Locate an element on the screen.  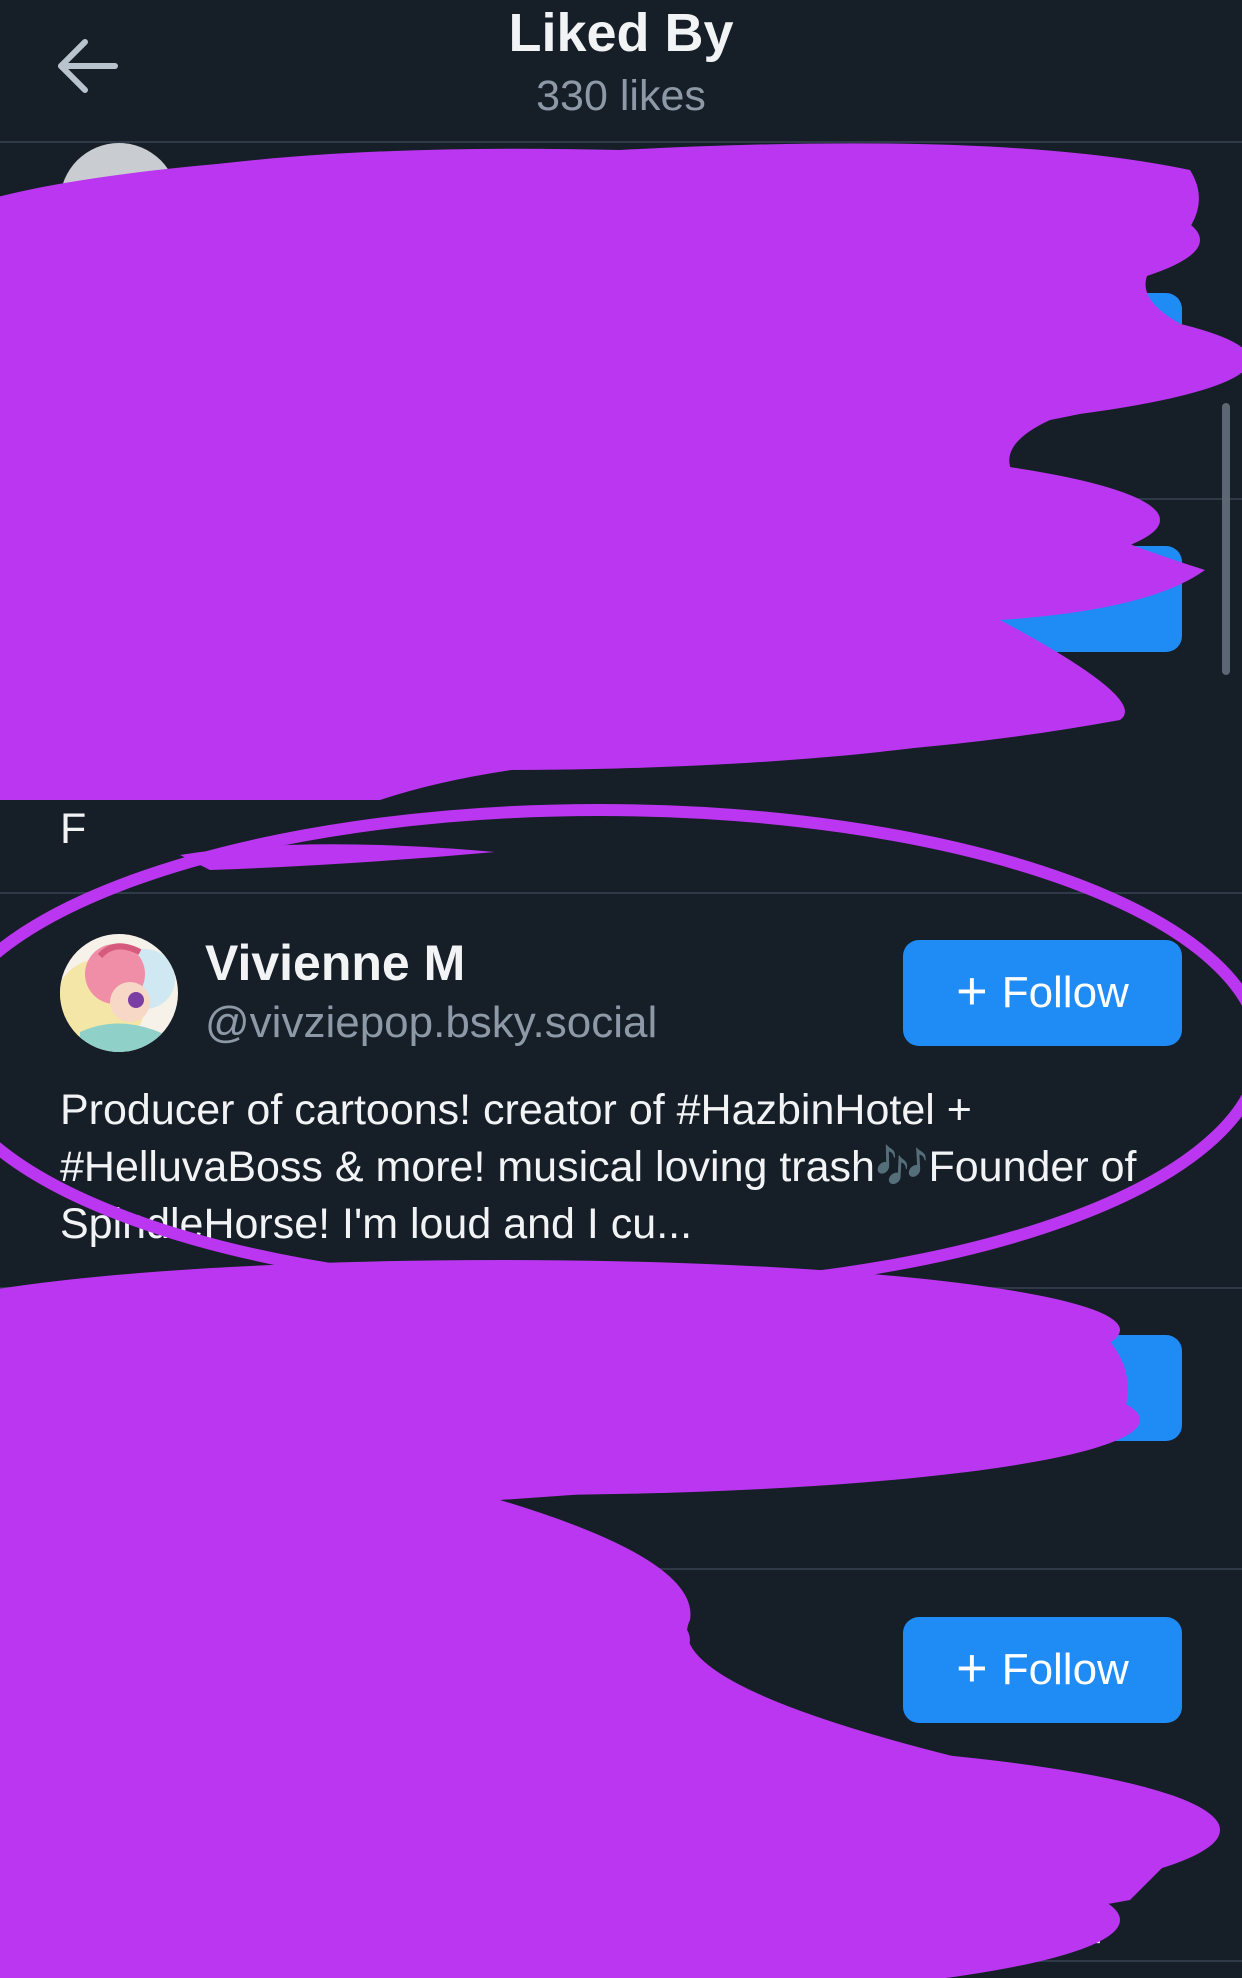
page-title: Liked By is located at coordinates (621, 33).